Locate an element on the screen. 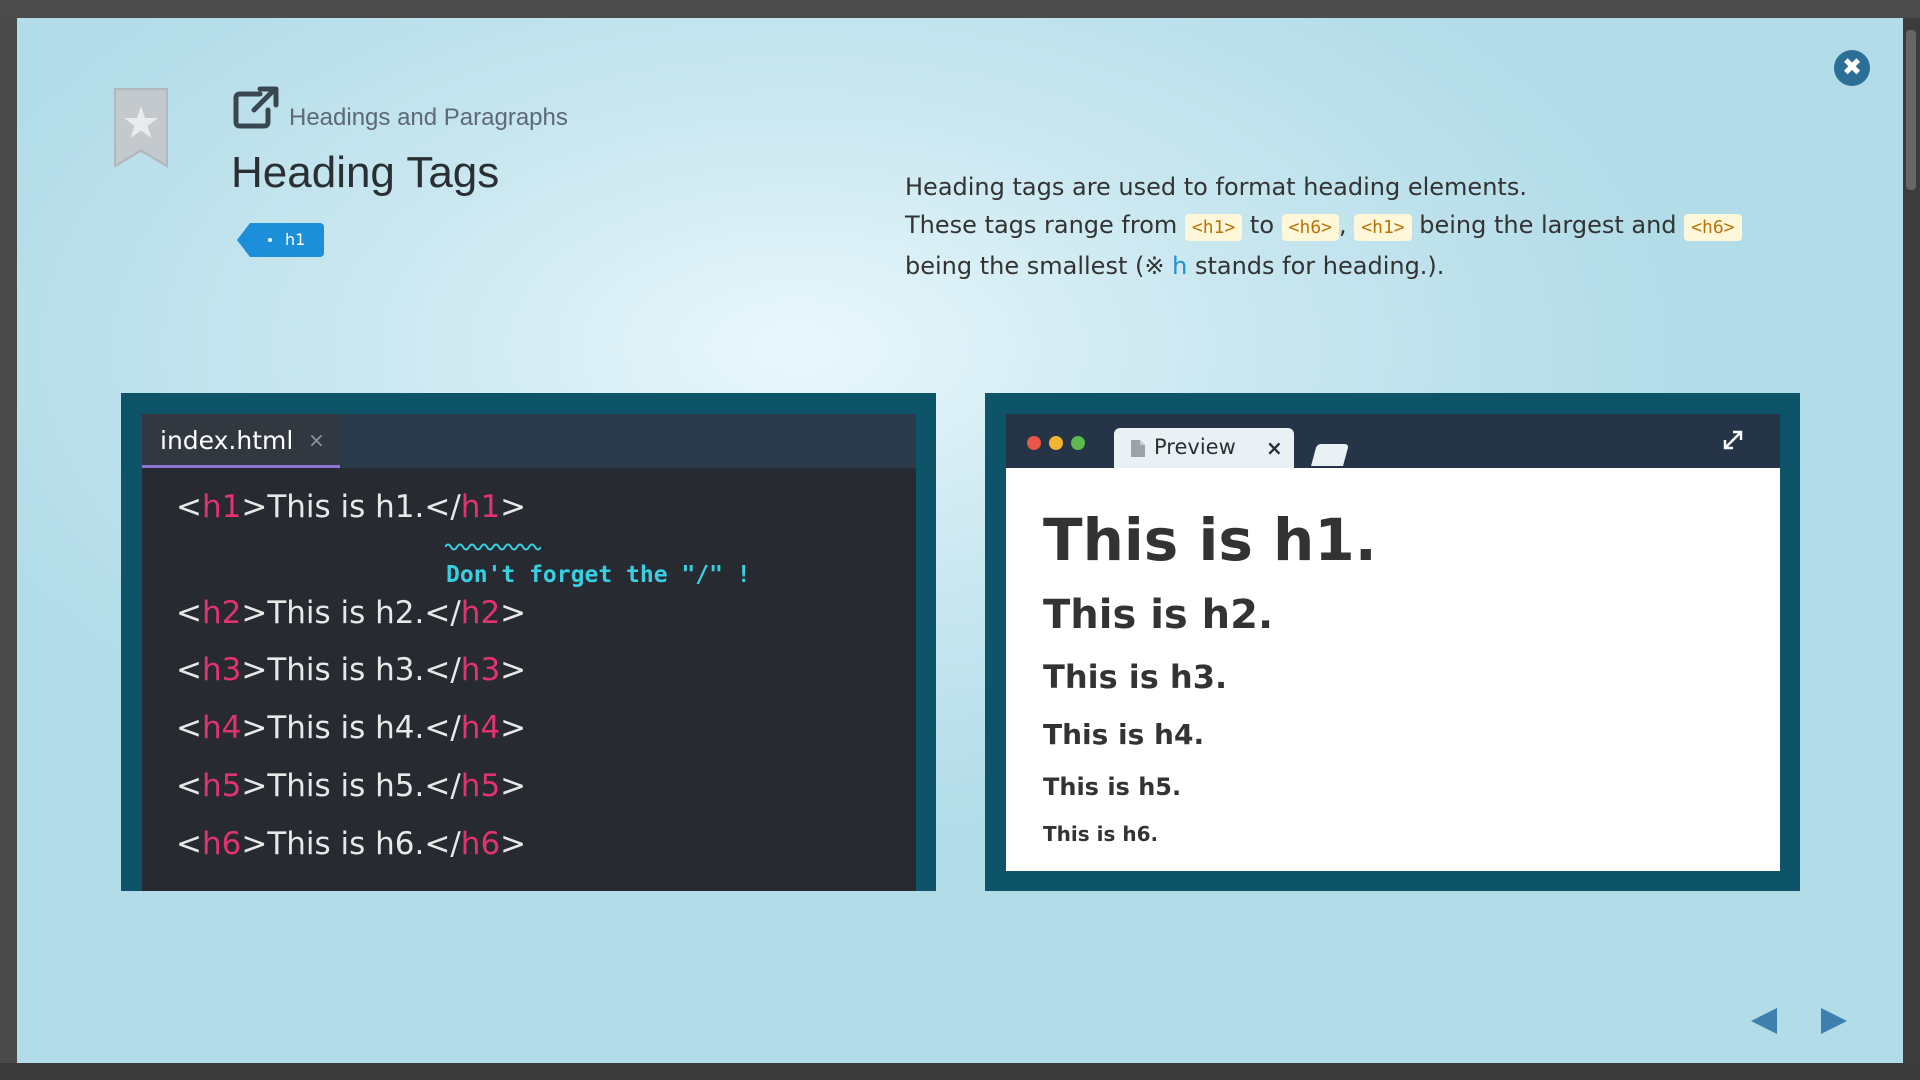 The height and width of the screenshot is (1080, 1920). code-line-h2: <h2>This is h2.</h2> is located at coordinates (351, 613).